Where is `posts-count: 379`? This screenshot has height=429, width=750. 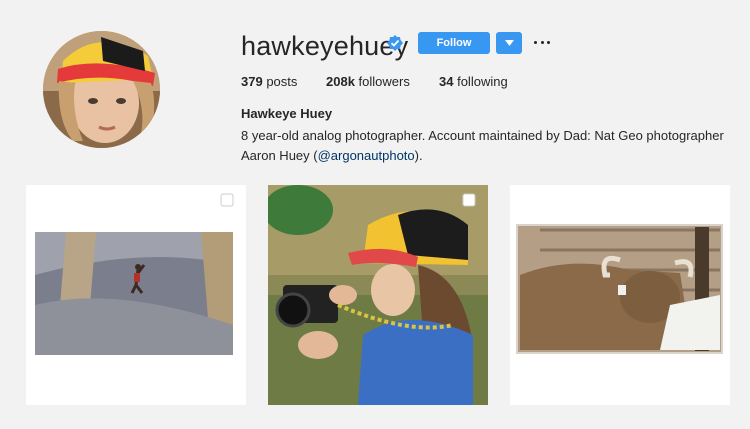 posts-count: 379 is located at coordinates (252, 81).